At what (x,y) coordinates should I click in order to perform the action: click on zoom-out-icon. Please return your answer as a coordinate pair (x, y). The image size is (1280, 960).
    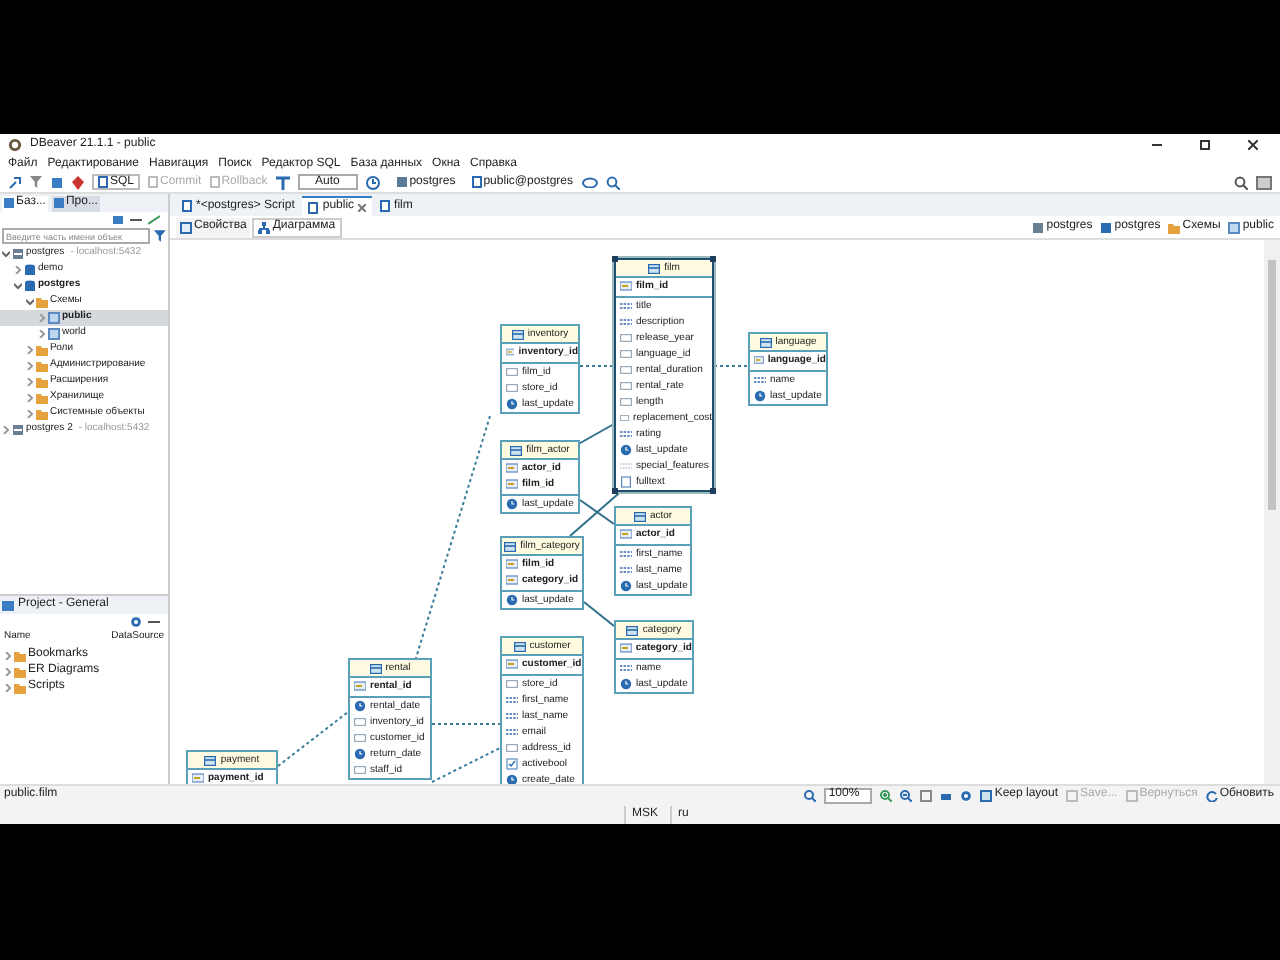
    Looking at the image, I should click on (906, 795).